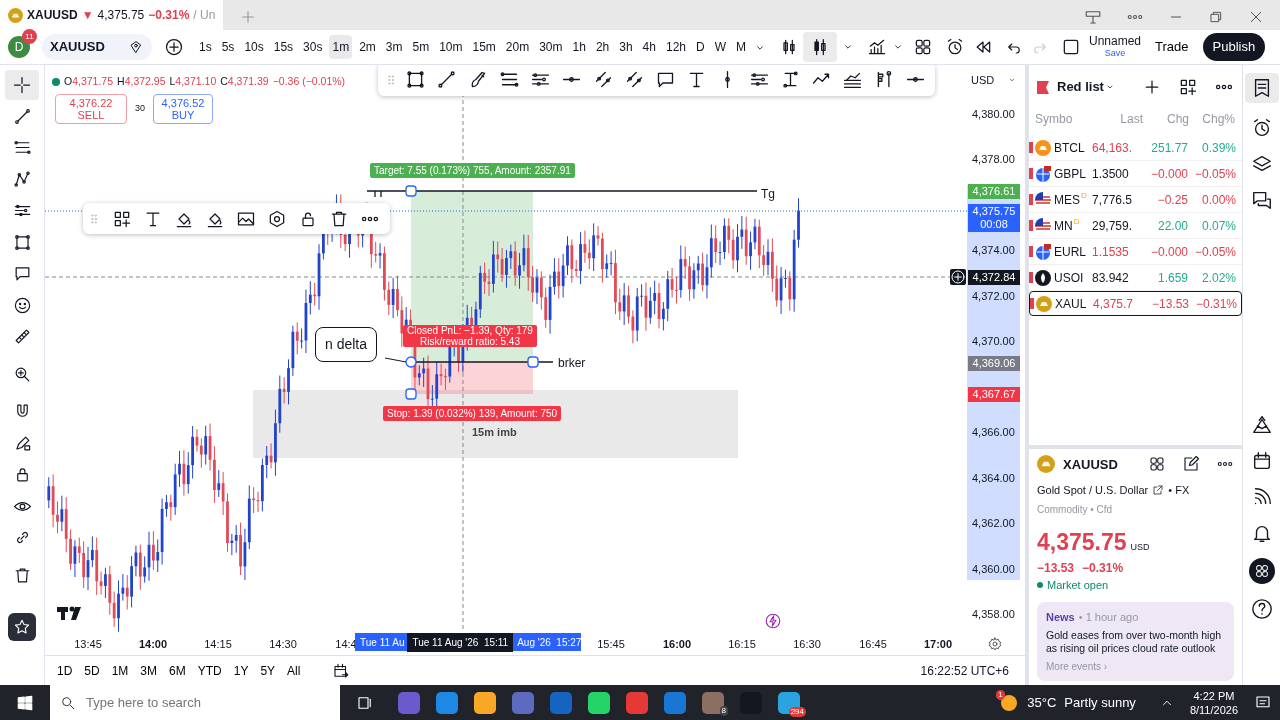 The height and width of the screenshot is (720, 1280). Describe the element at coordinates (451, 47) in the screenshot. I see `interval-button: 10m` at that location.